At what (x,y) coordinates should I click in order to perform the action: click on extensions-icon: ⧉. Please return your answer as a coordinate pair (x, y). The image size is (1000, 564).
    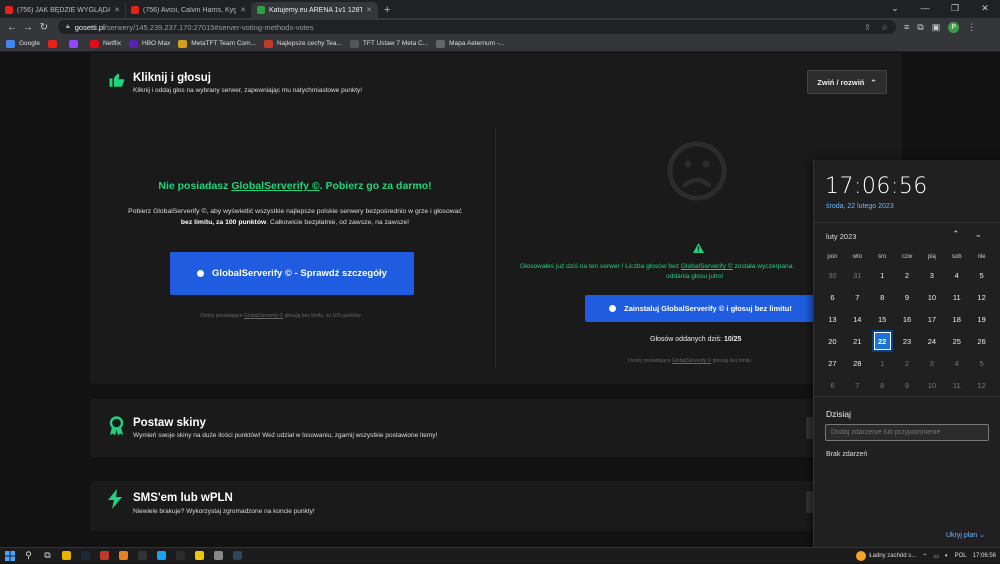
    Looking at the image, I should click on (920, 27).